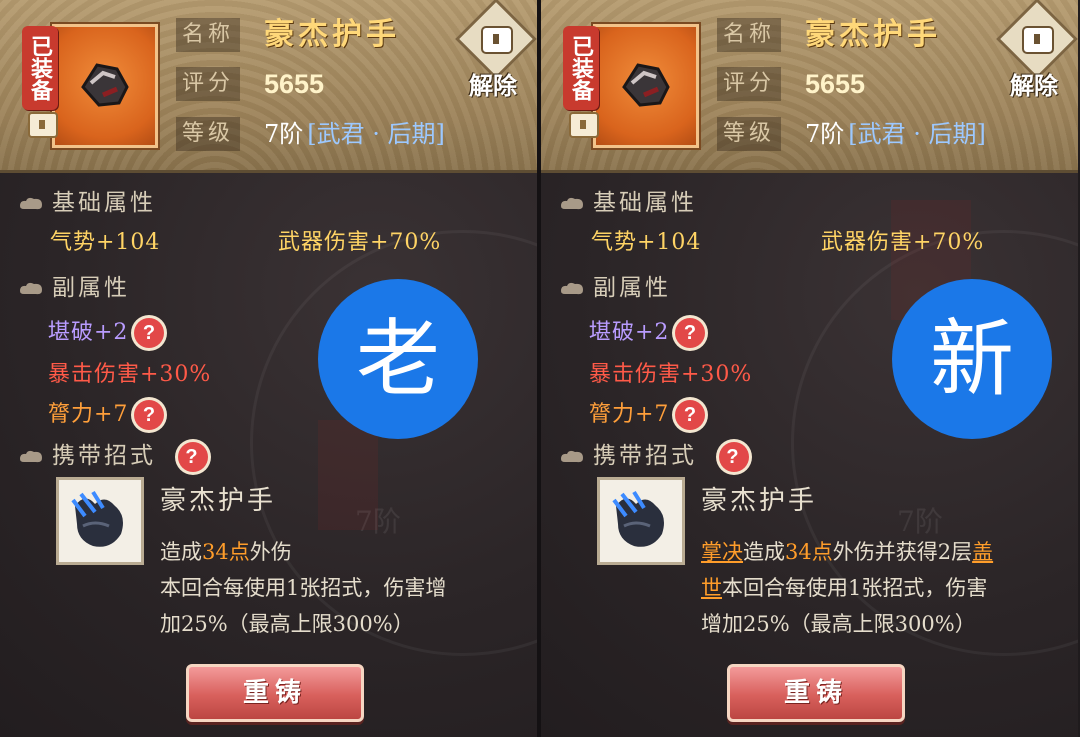  What do you see at coordinates (287, 624) in the screenshot?
I see `skill-desc-line-3: 加25%（最高上限300%）` at bounding box center [287, 624].